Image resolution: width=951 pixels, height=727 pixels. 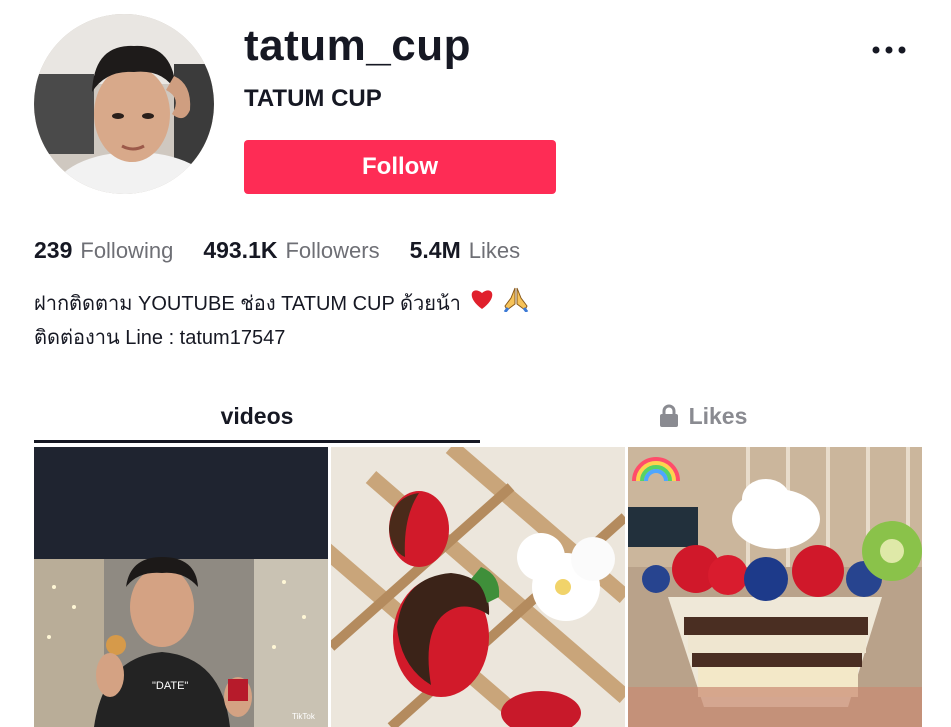 What do you see at coordinates (127, 250) in the screenshot?
I see `stat-label: Following` at bounding box center [127, 250].